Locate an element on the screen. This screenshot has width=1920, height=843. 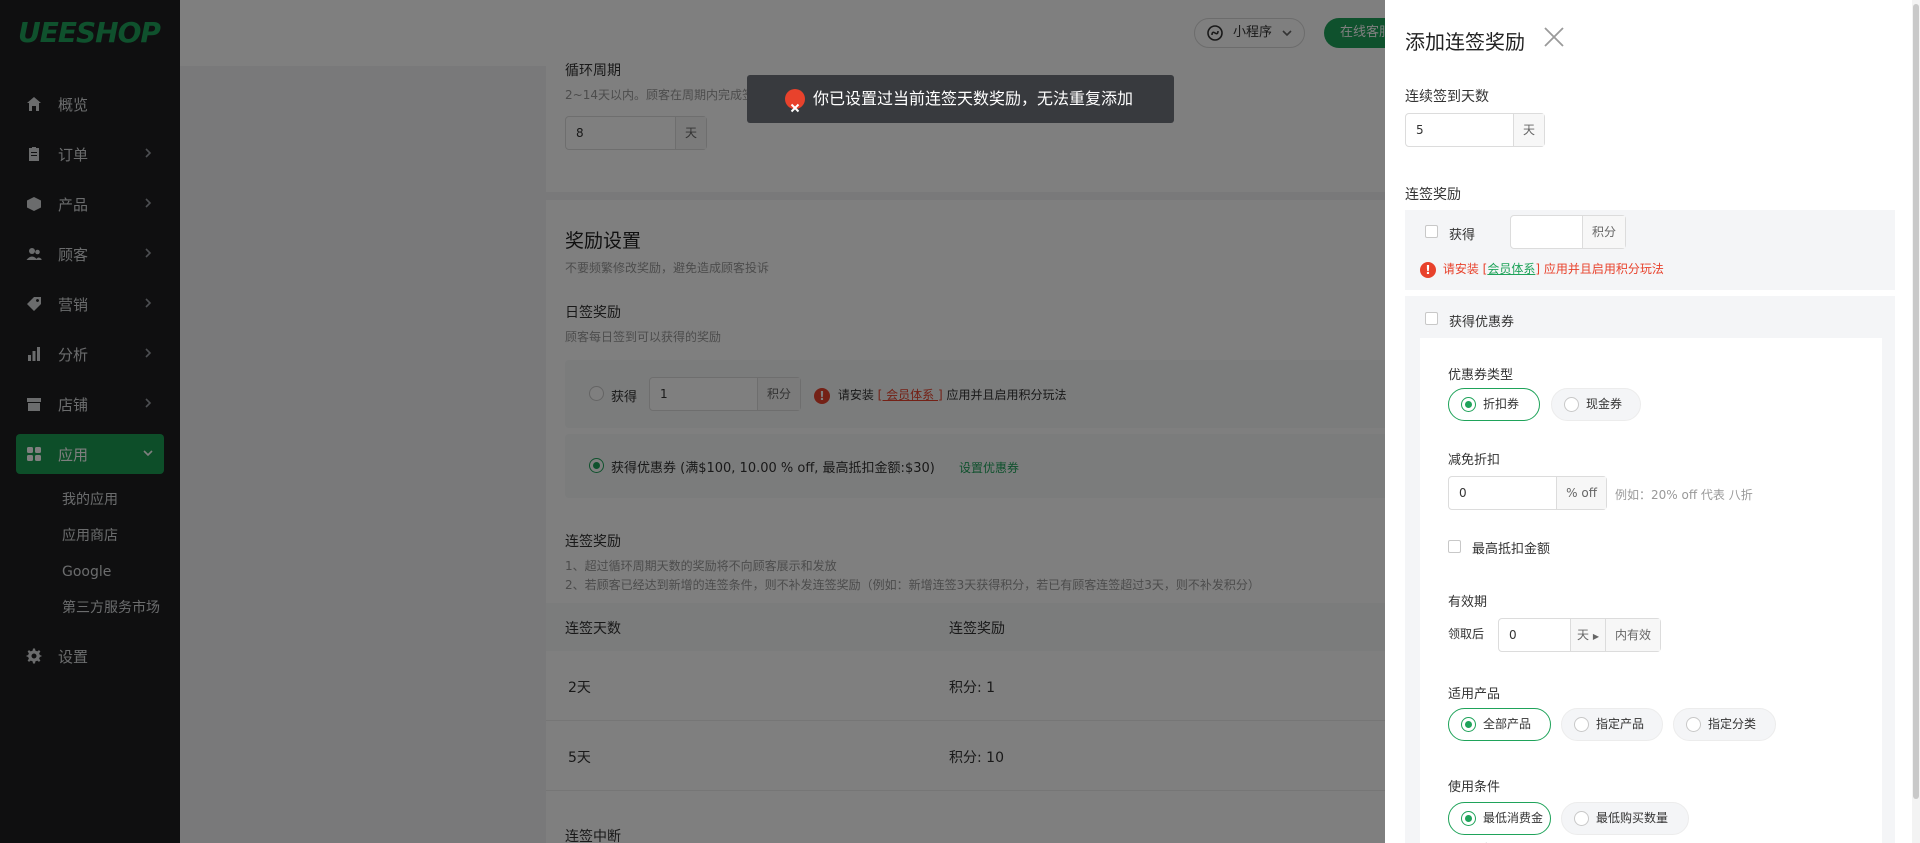
drawer-scrollbar is located at coordinates (1916, 421).